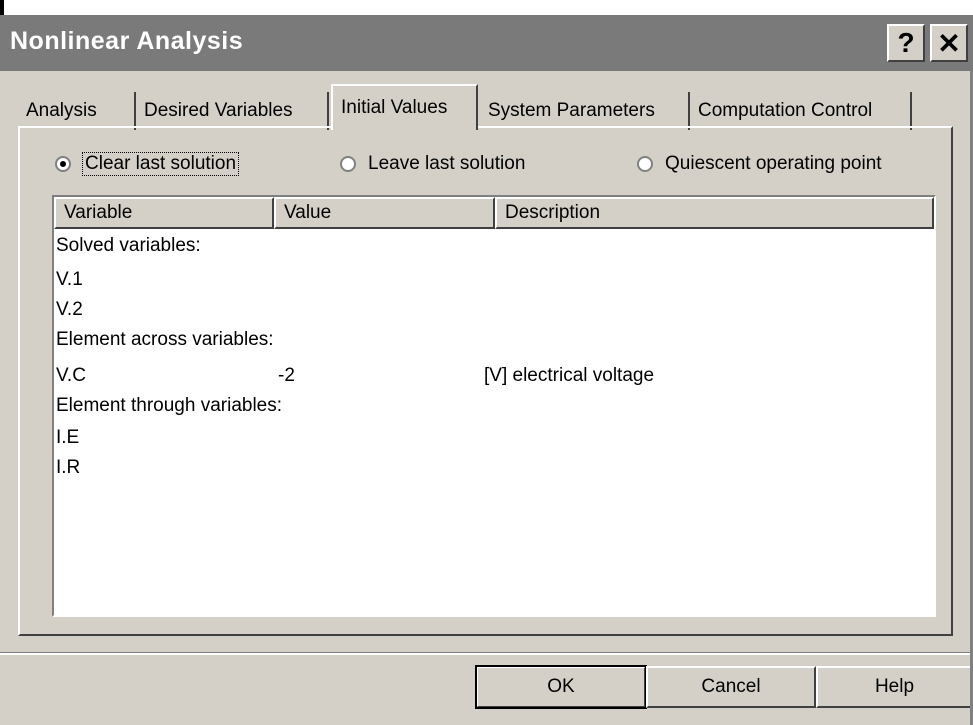 The width and height of the screenshot is (973, 725). I want to click on ok-button: OK, so click(561, 687).